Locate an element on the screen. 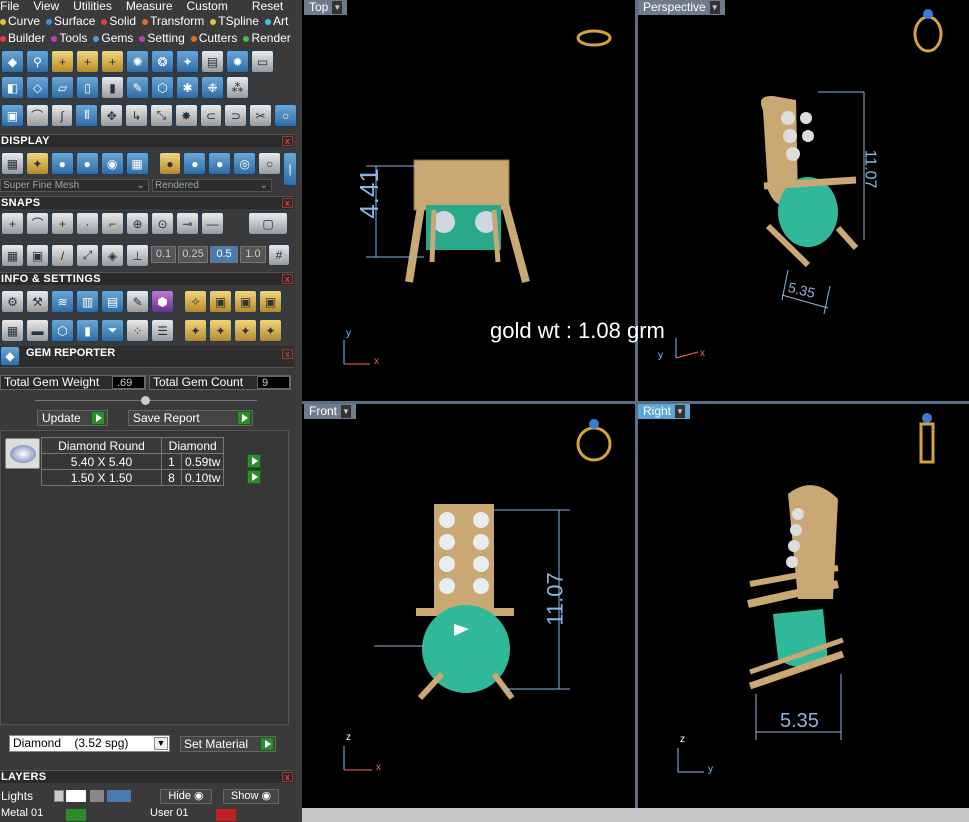 The width and height of the screenshot is (969, 822). set-material-go-icon is located at coordinates (267, 744).